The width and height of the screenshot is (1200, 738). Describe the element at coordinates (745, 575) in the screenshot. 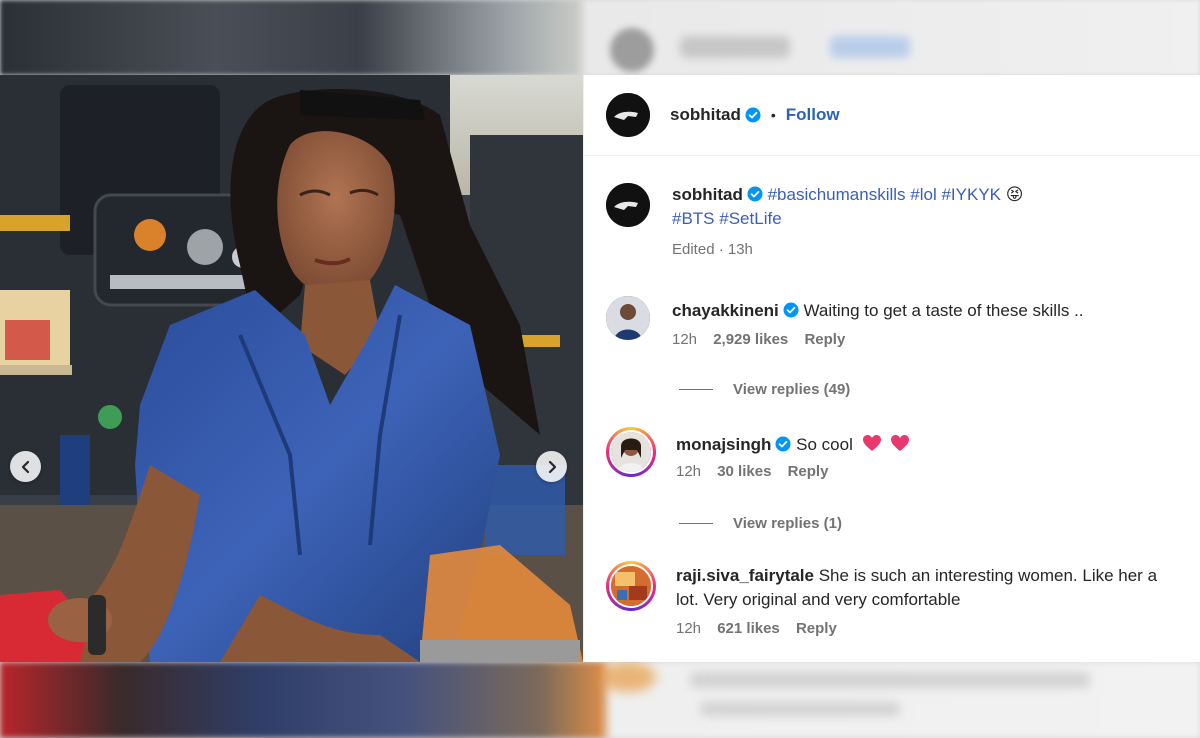

I see `commenter-username: raji.siva_fairytale` at that location.